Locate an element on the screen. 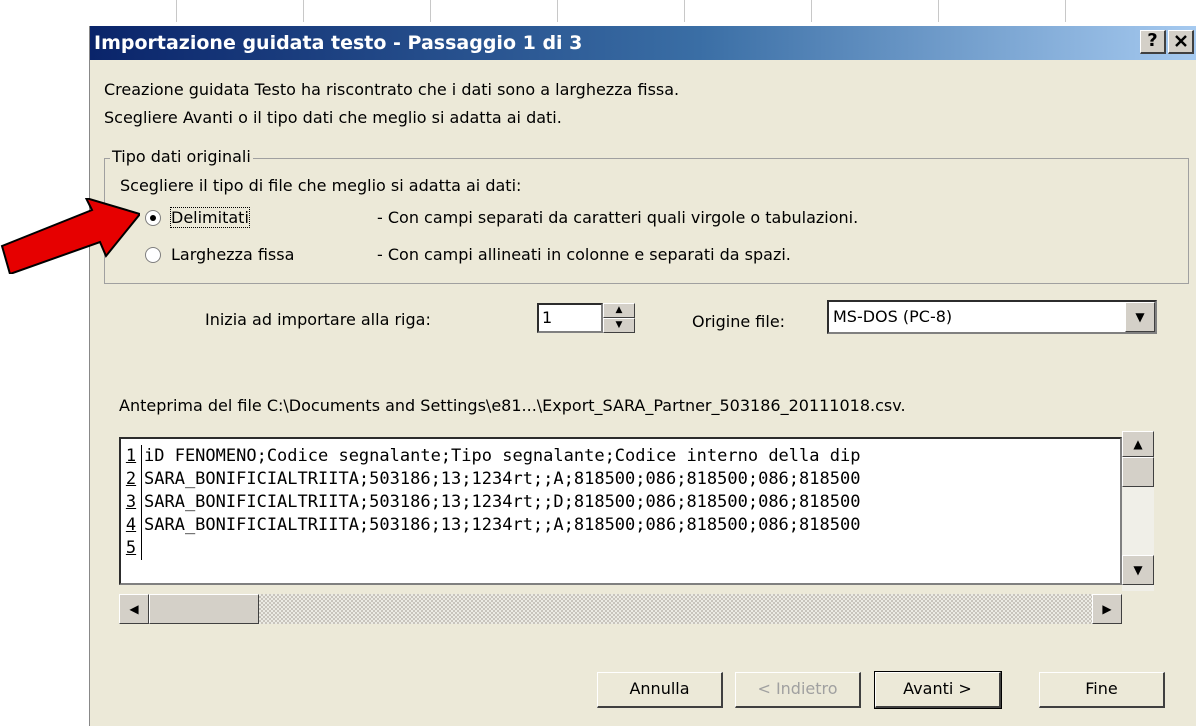 The image size is (1196, 726). start-row-stepper: ▲ ▼ is located at coordinates (619, 318).